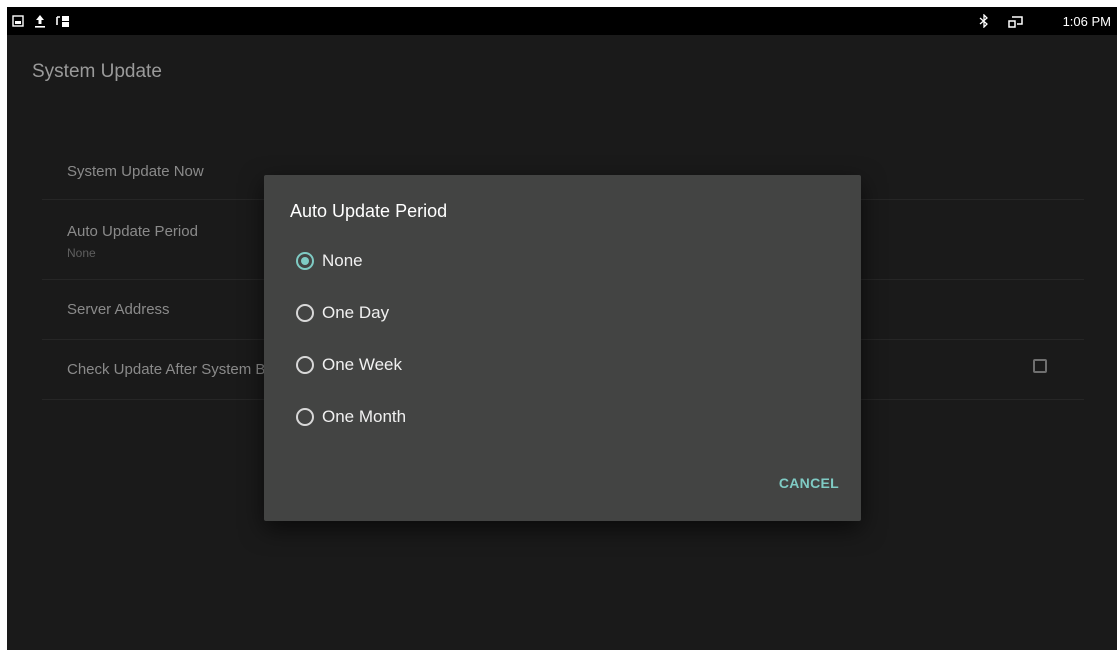 The image size is (1117, 650). Describe the element at coordinates (809, 483) in the screenshot. I see `cancel-button: CANCEL` at that location.